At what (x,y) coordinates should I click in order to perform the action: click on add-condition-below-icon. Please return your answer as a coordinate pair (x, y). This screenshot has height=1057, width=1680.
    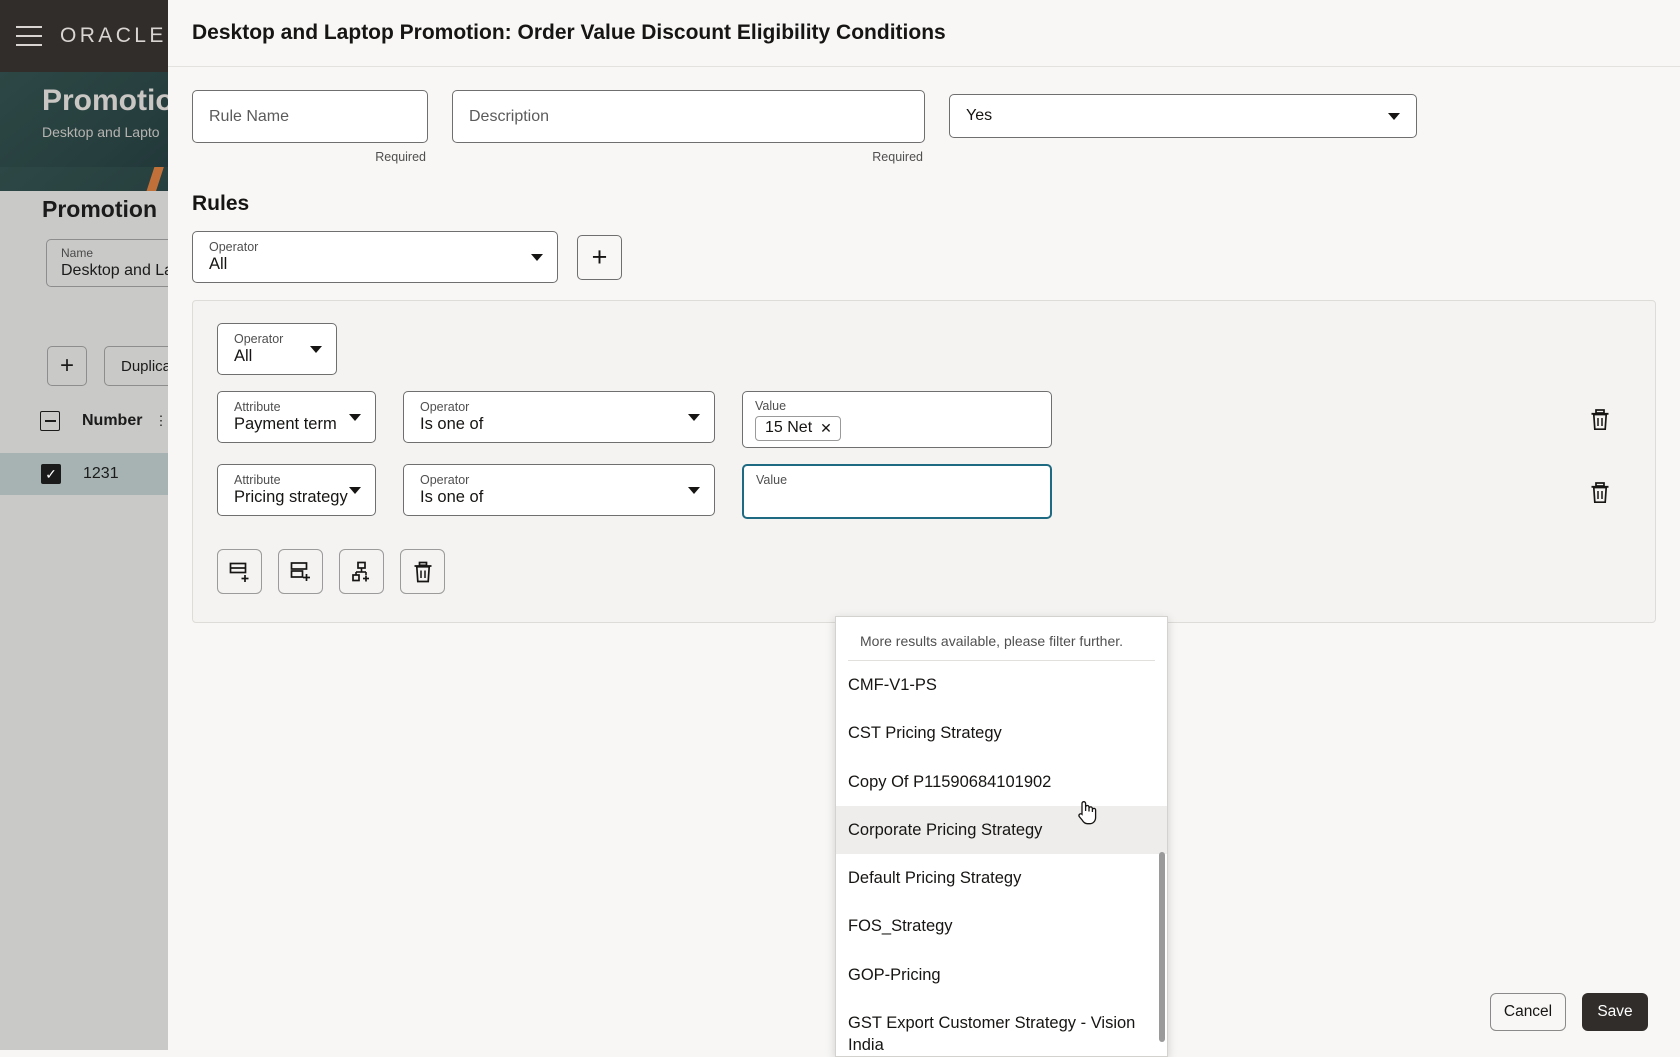
    Looking at the image, I should click on (300, 571).